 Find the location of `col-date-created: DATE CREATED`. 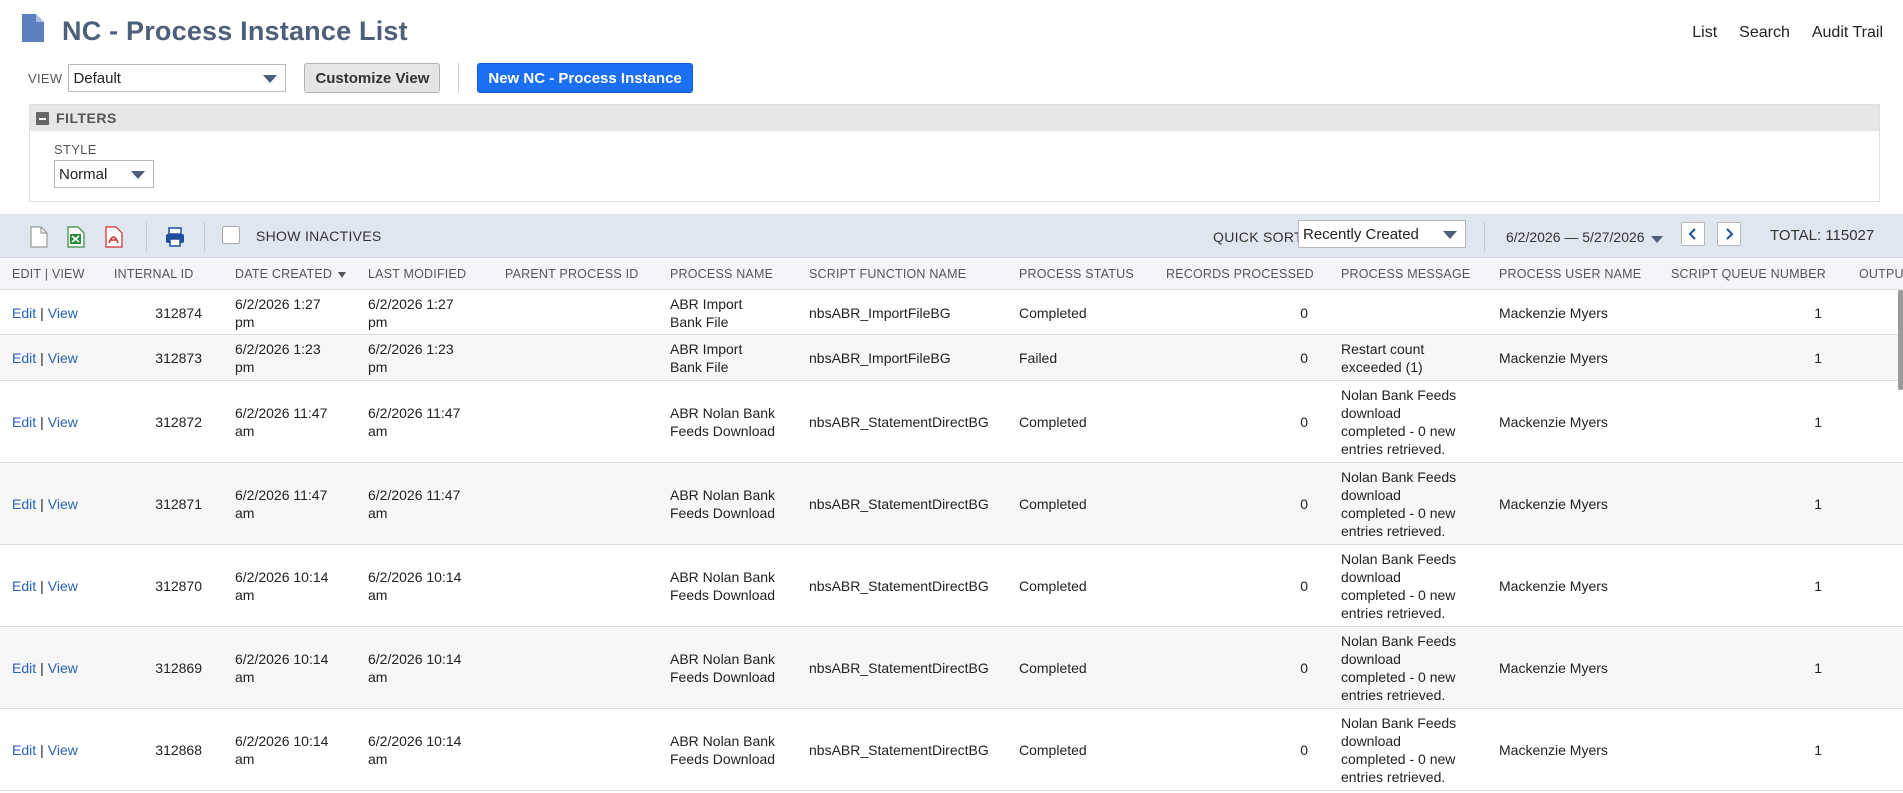

col-date-created: DATE CREATED is located at coordinates (291, 274).